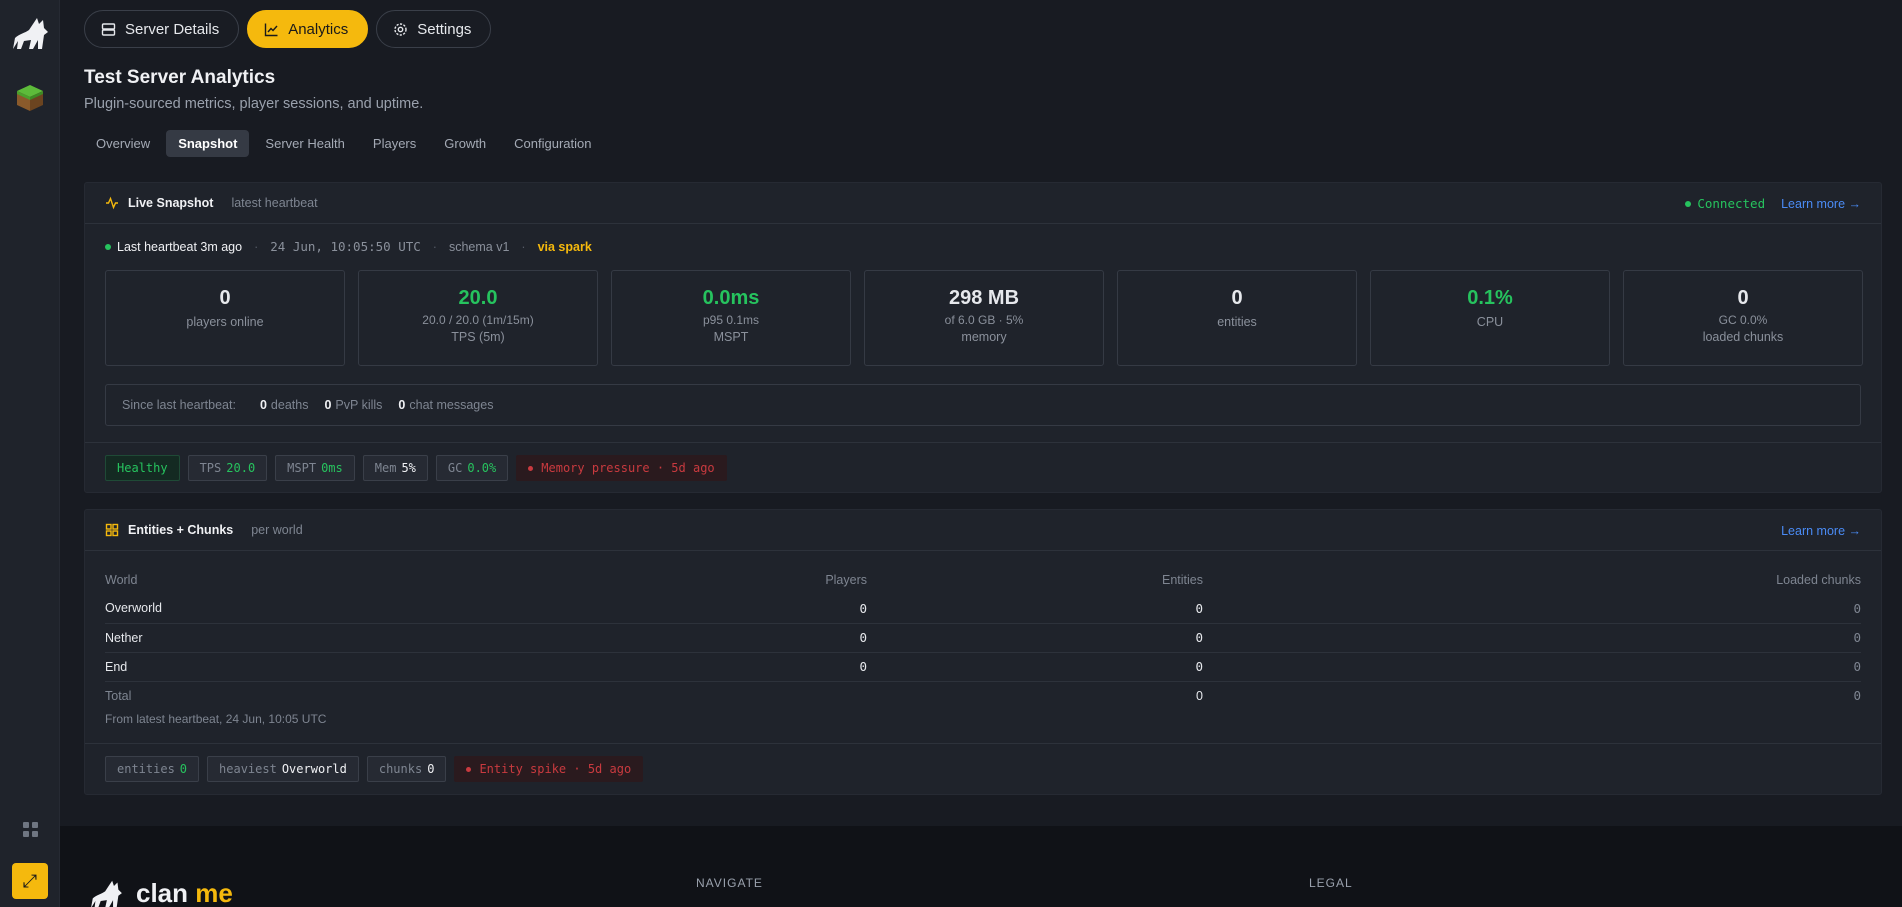 This screenshot has width=1902, height=907. What do you see at coordinates (983, 696) in the screenshot?
I see `table-total-row: Total 0 0` at bounding box center [983, 696].